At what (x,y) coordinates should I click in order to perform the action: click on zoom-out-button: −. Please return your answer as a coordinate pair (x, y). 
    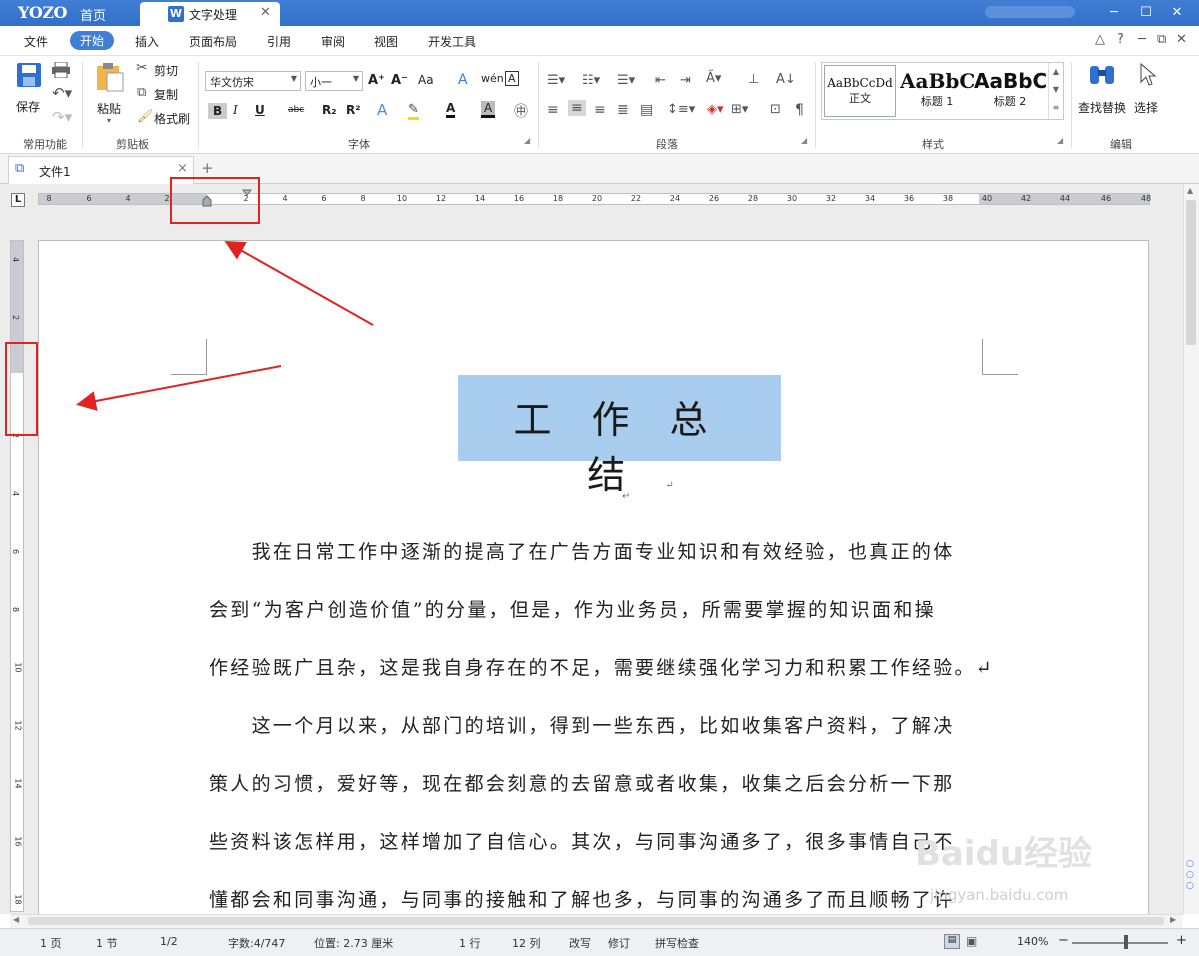
    Looking at the image, I should click on (1063, 940).